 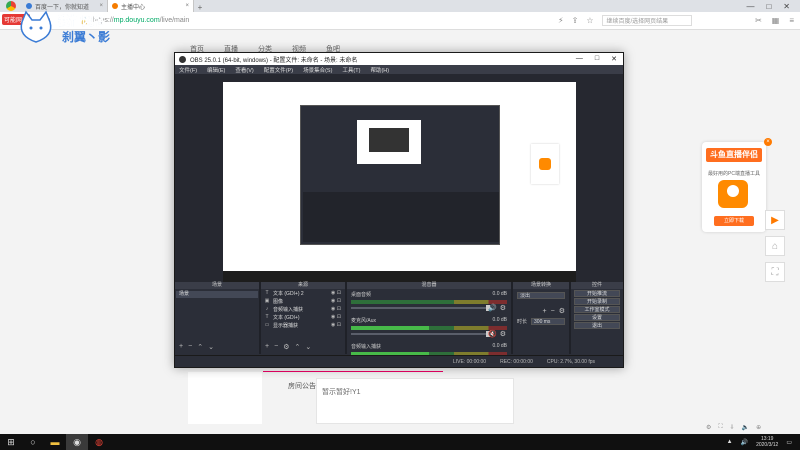 I want to click on menu-profile: 配置文件(P), so click(x=278, y=70).